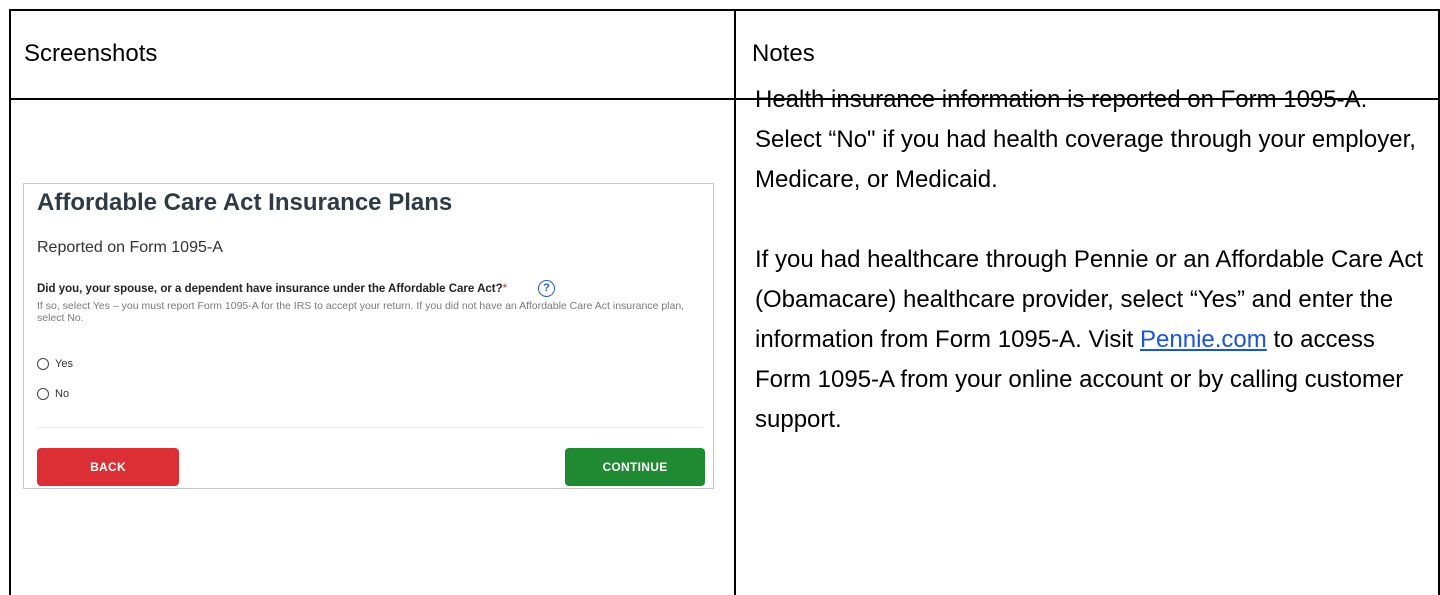 The image size is (1440, 595). I want to click on radio-button-no, so click(43, 394).